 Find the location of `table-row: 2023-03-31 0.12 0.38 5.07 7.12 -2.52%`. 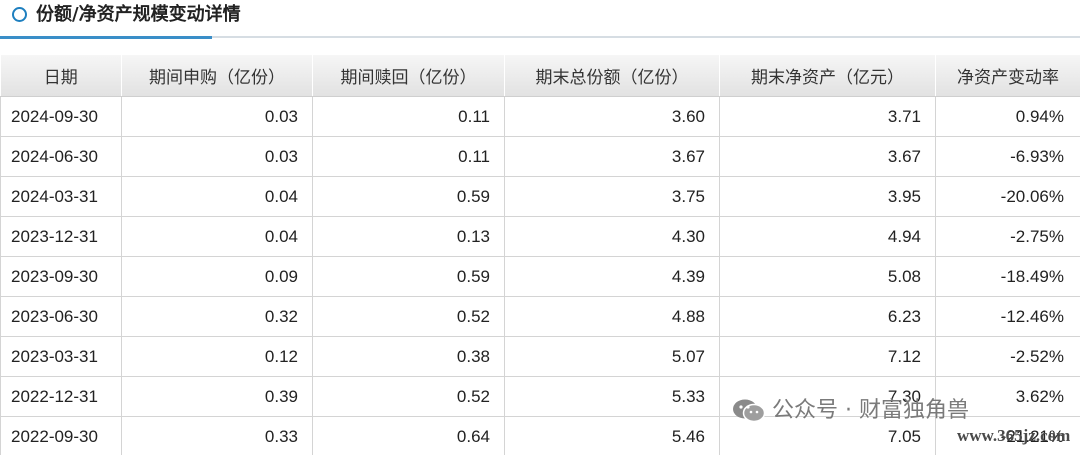

table-row: 2023-03-31 0.12 0.38 5.07 7.12 -2.52% is located at coordinates (540, 356).